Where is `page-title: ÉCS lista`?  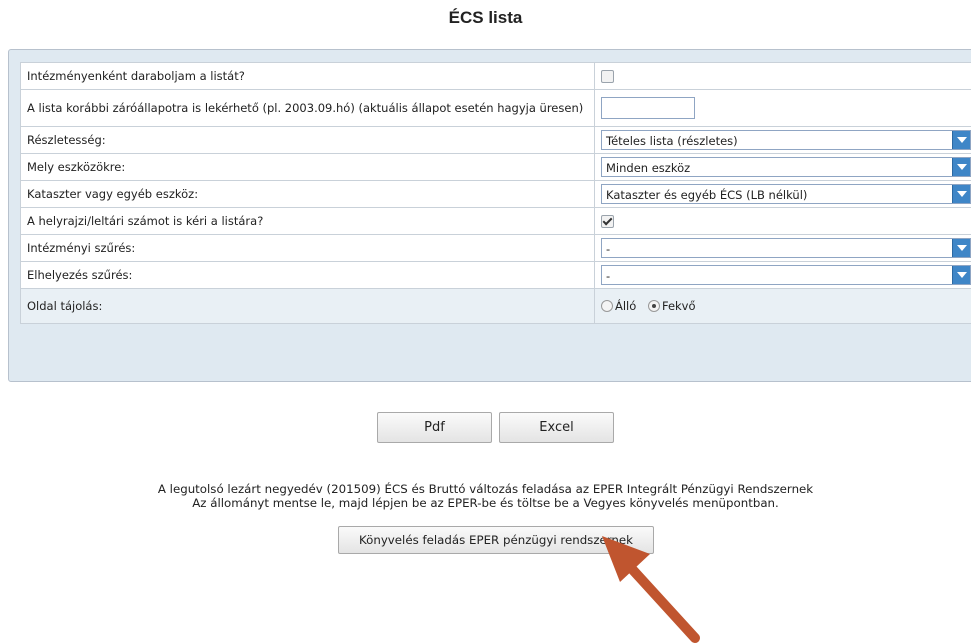
page-title: ÉCS lista is located at coordinates (485, 17).